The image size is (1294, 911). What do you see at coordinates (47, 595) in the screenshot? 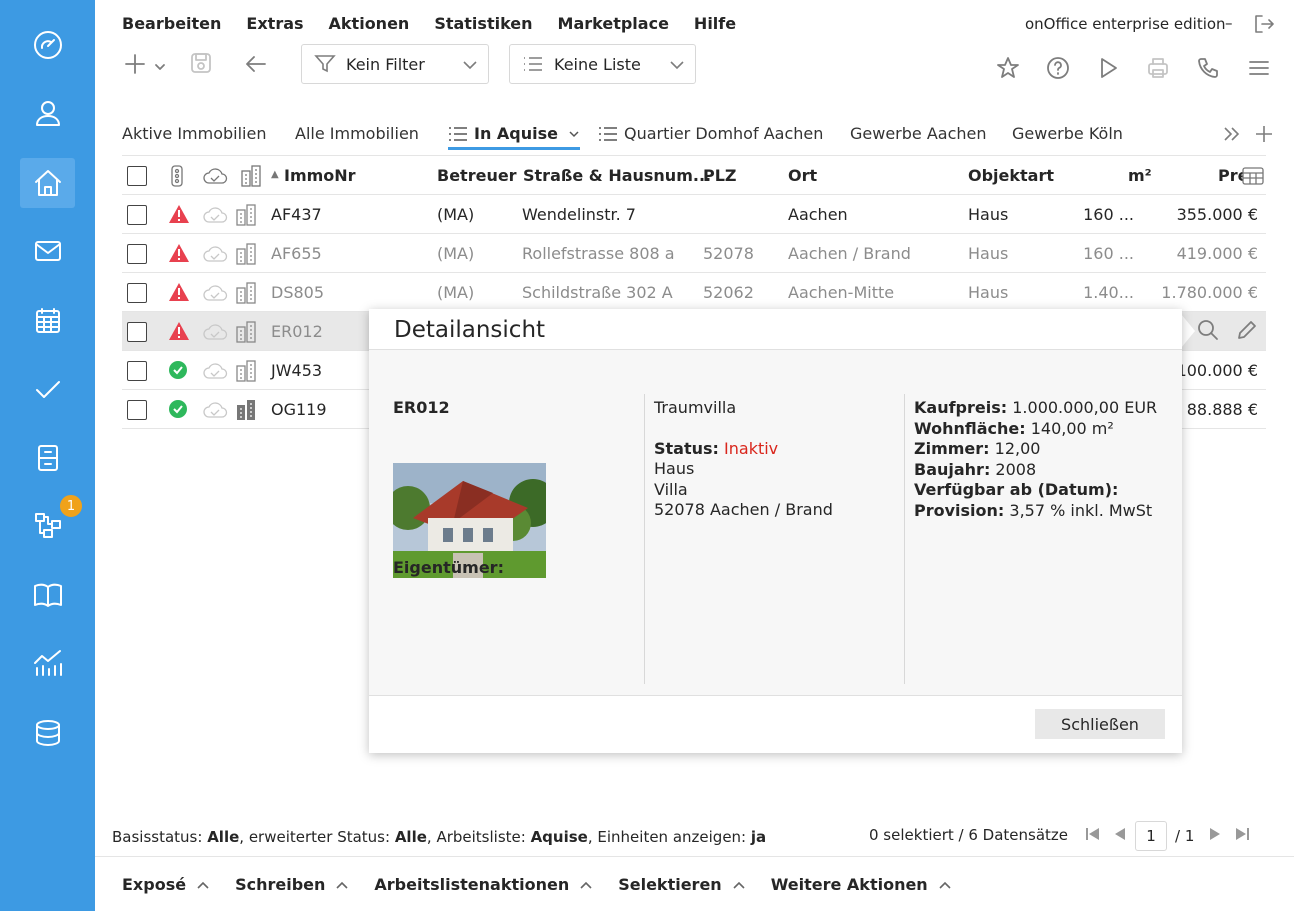
I see `manual-icon` at bounding box center [47, 595].